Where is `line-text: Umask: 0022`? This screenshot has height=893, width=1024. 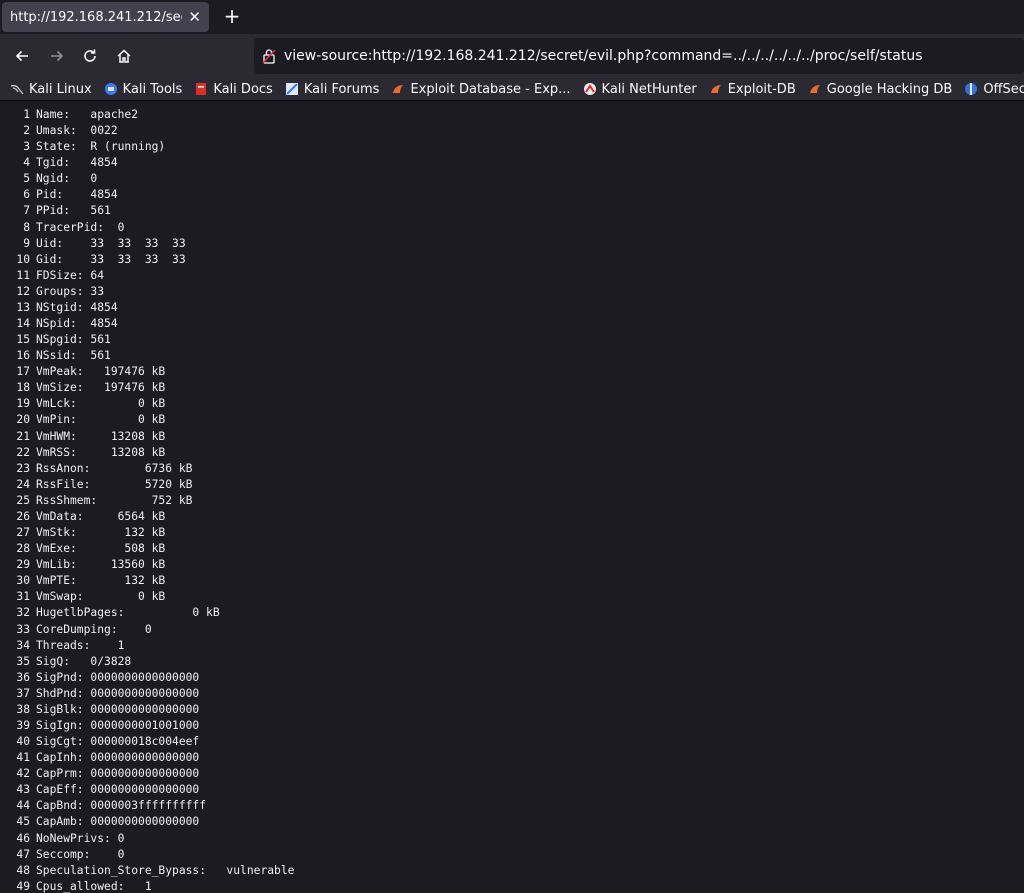 line-text: Umask: 0022 is located at coordinates (77, 131).